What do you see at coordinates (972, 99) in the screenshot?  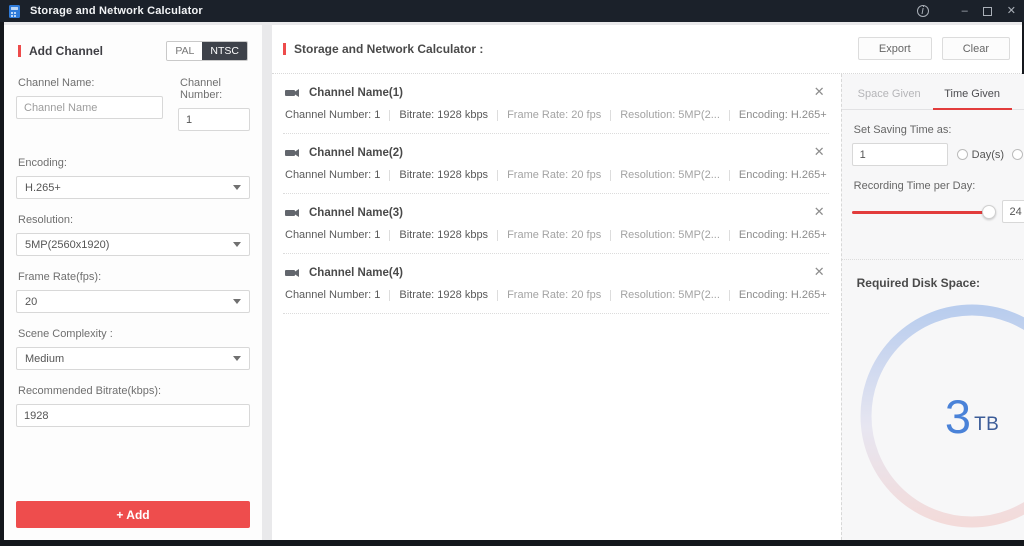 I see `tab-time-given: Time Given` at bounding box center [972, 99].